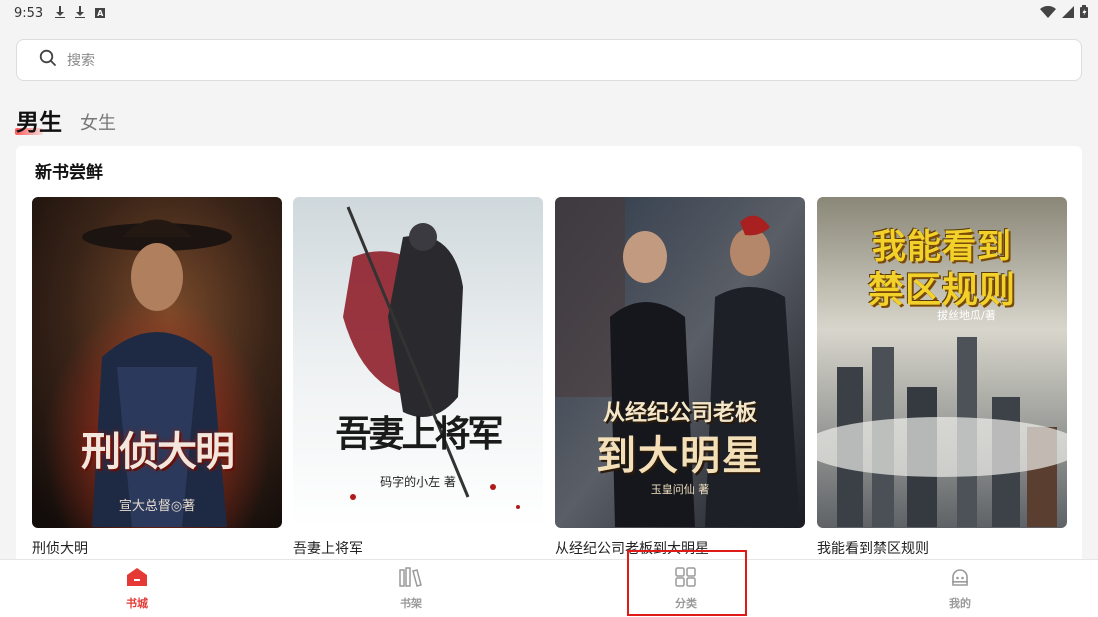 This screenshot has width=1098, height=617. What do you see at coordinates (419, 434) in the screenshot?
I see `book-cover-title: 吾妻上将军` at bounding box center [419, 434].